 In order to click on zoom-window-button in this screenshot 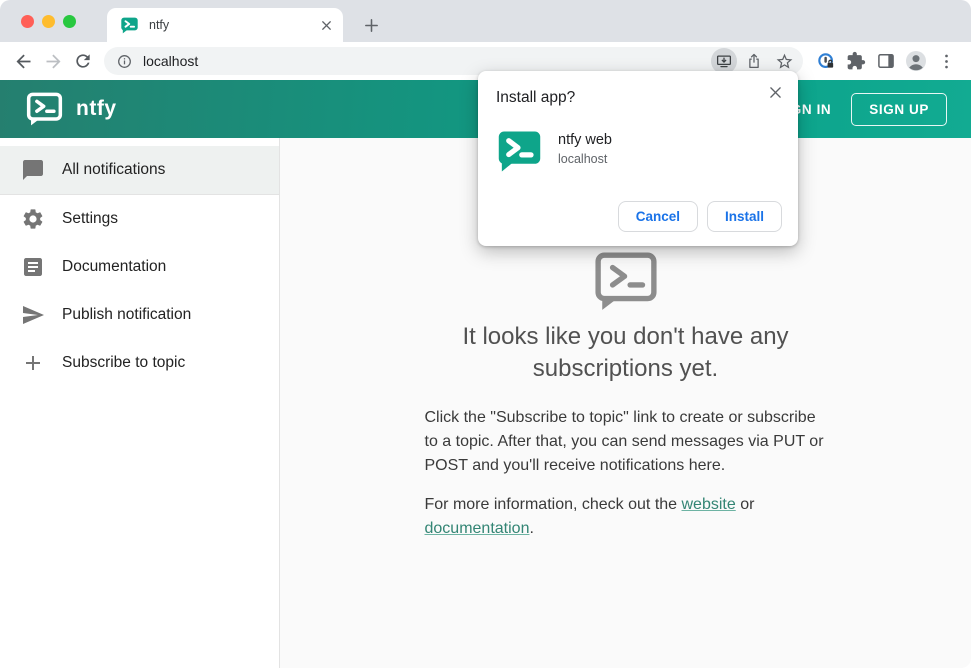, I will do `click(69, 21)`.